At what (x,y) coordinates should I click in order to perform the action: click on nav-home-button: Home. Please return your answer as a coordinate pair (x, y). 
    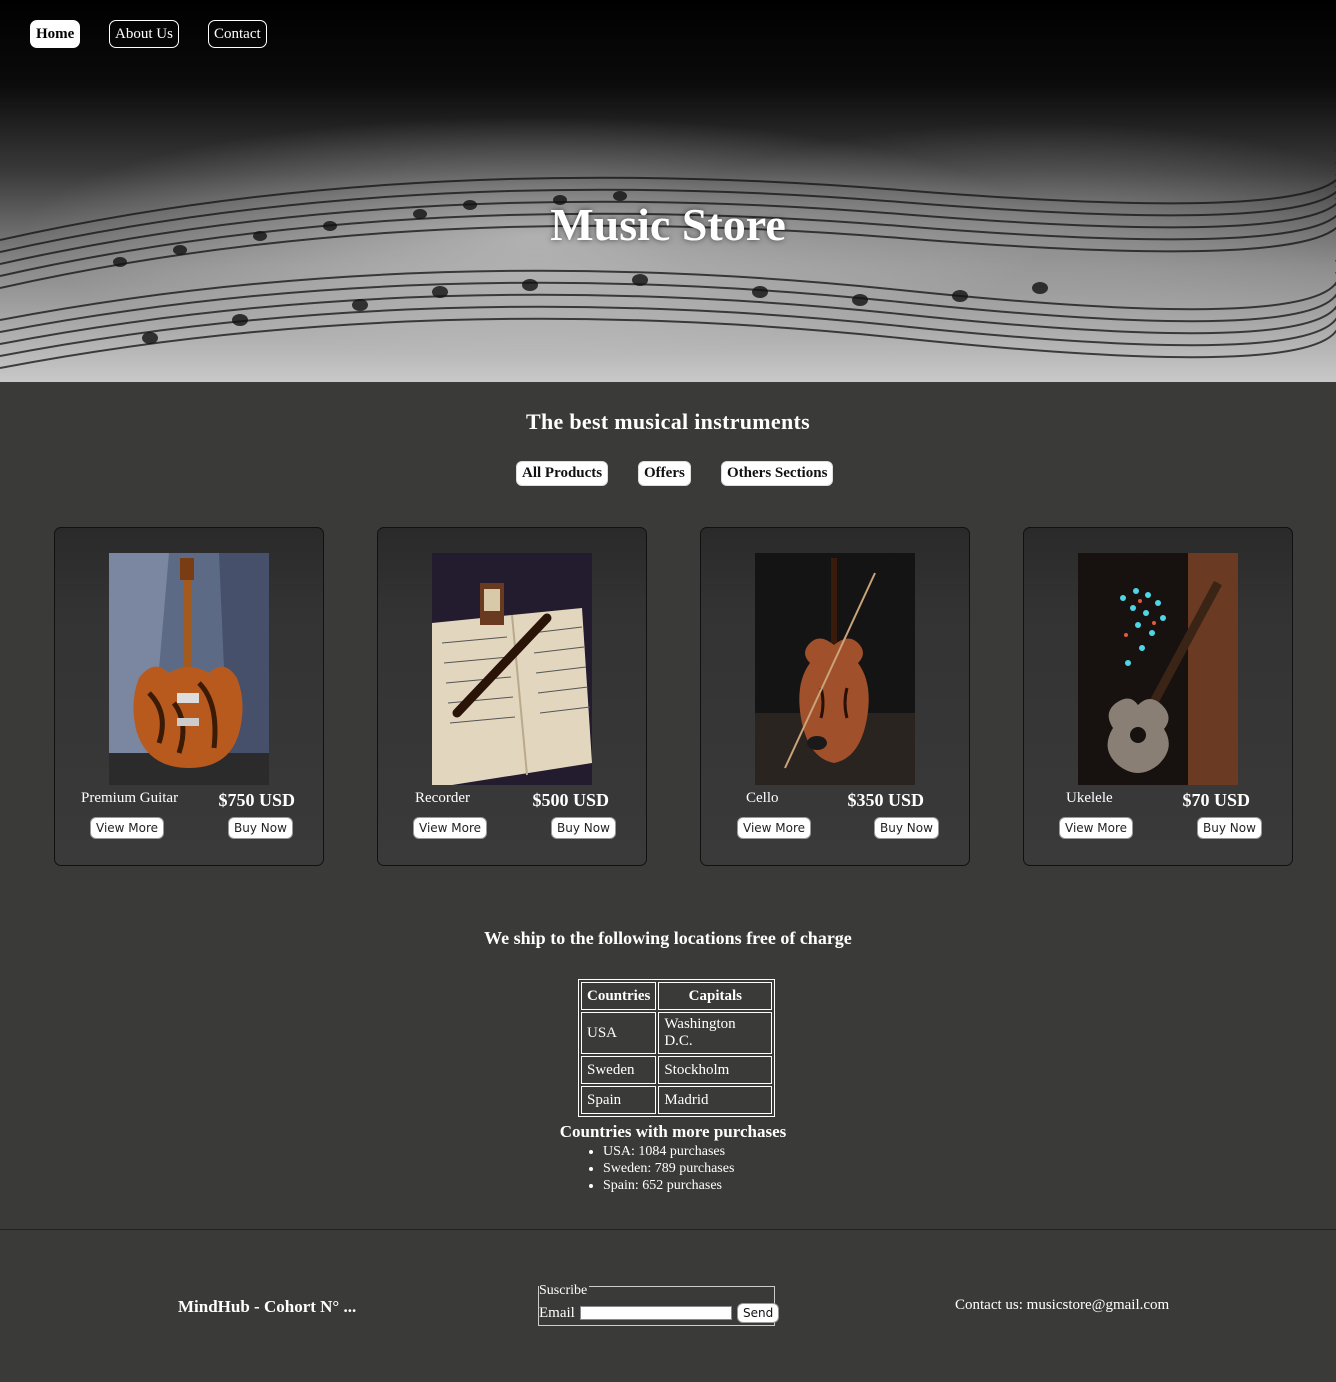
    Looking at the image, I should click on (55, 34).